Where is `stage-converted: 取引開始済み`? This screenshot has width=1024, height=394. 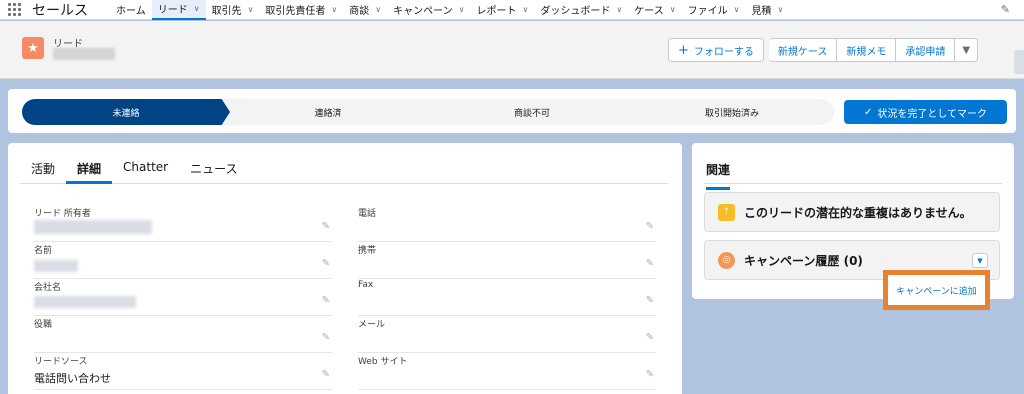
stage-converted: 取引開始済み is located at coordinates (732, 112).